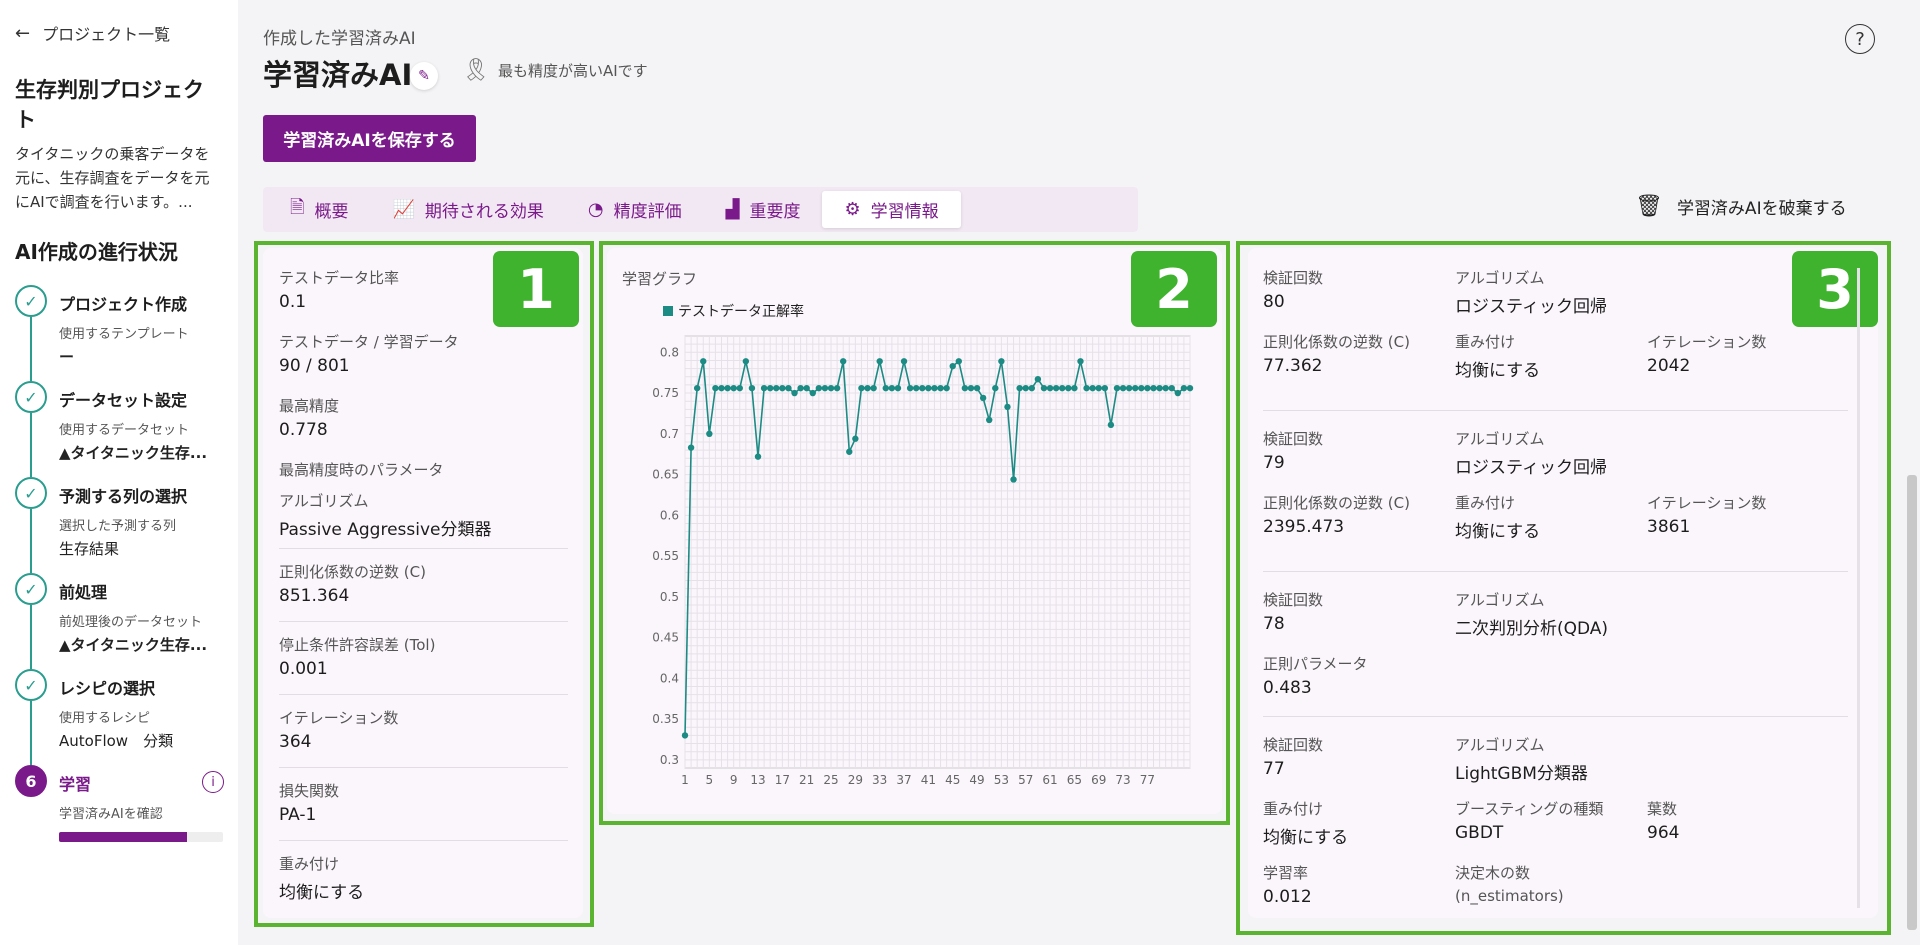 This screenshot has height=945, width=1920. Describe the element at coordinates (369, 138) in the screenshot. I see `save-trained-ai-button: 学習済みAIを保存する` at that location.